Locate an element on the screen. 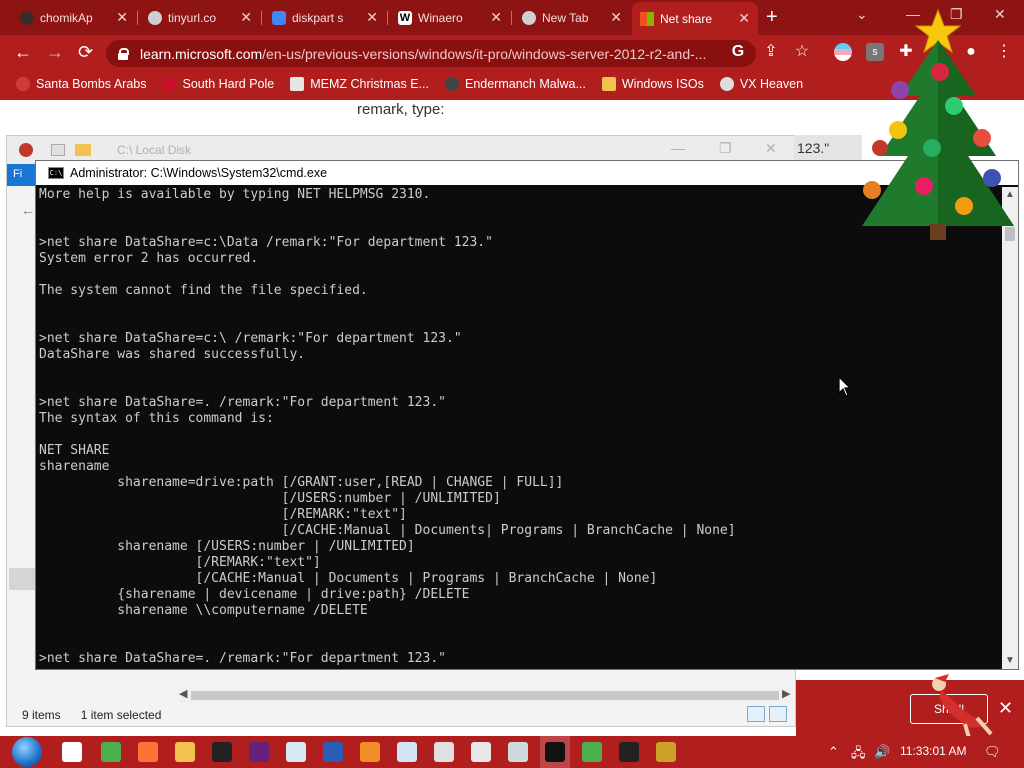 This screenshot has height=768, width=1024. app-tools-taskbar-icon is located at coordinates (518, 752).